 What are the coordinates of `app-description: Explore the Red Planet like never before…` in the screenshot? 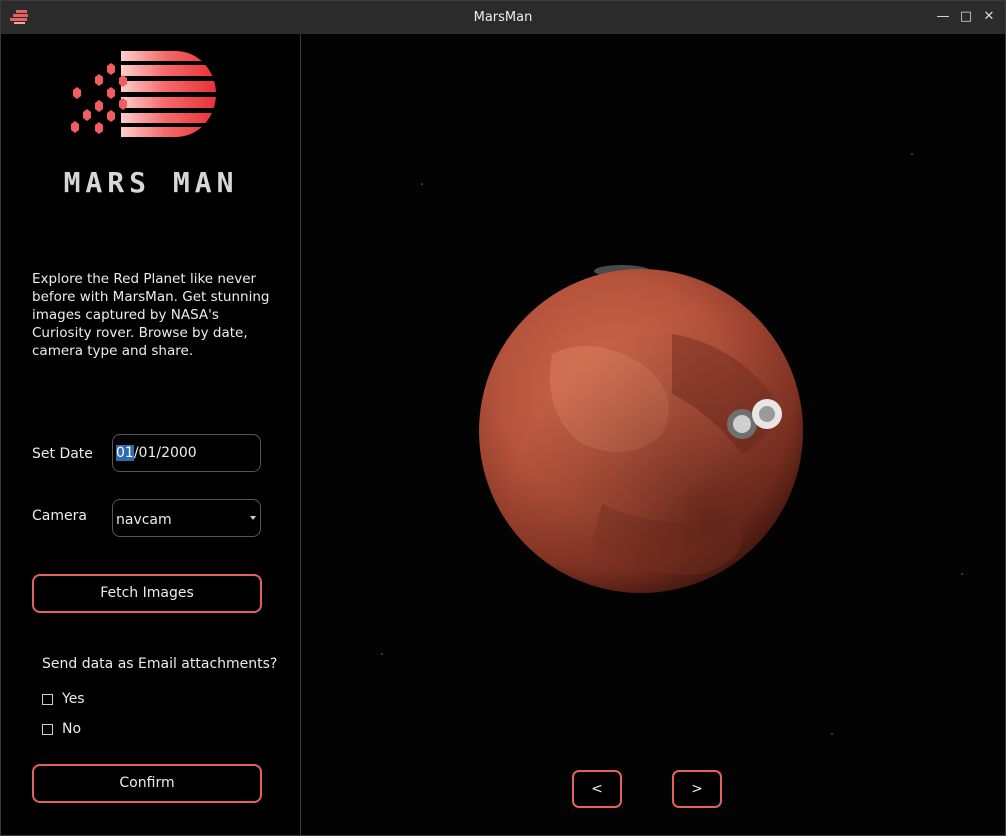 It's located at (151, 315).